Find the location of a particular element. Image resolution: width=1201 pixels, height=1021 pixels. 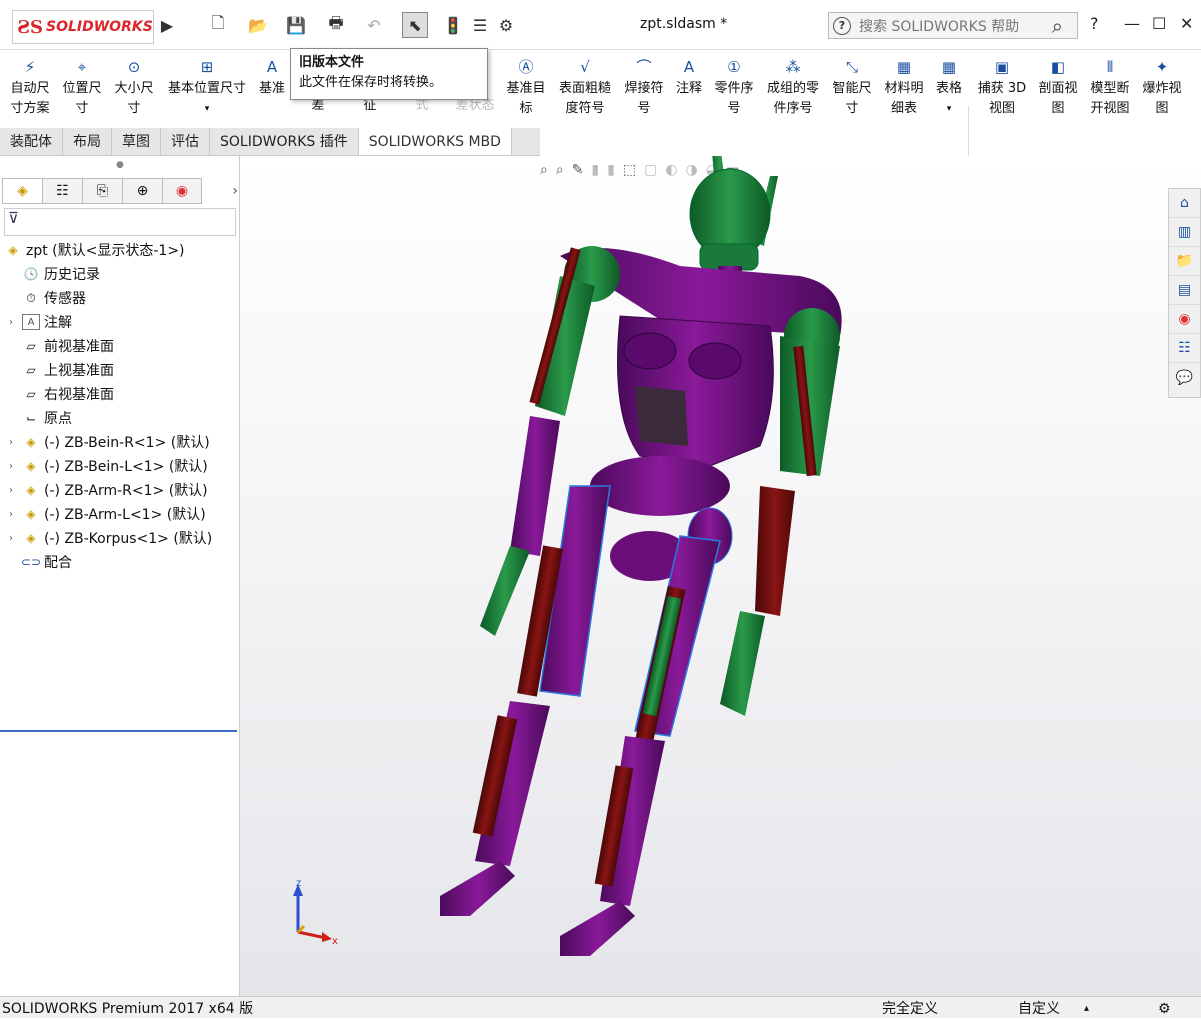

tree-item-part: › ◈ (-) ZB-Bein-R<1> (默认) is located at coordinates (120, 442).